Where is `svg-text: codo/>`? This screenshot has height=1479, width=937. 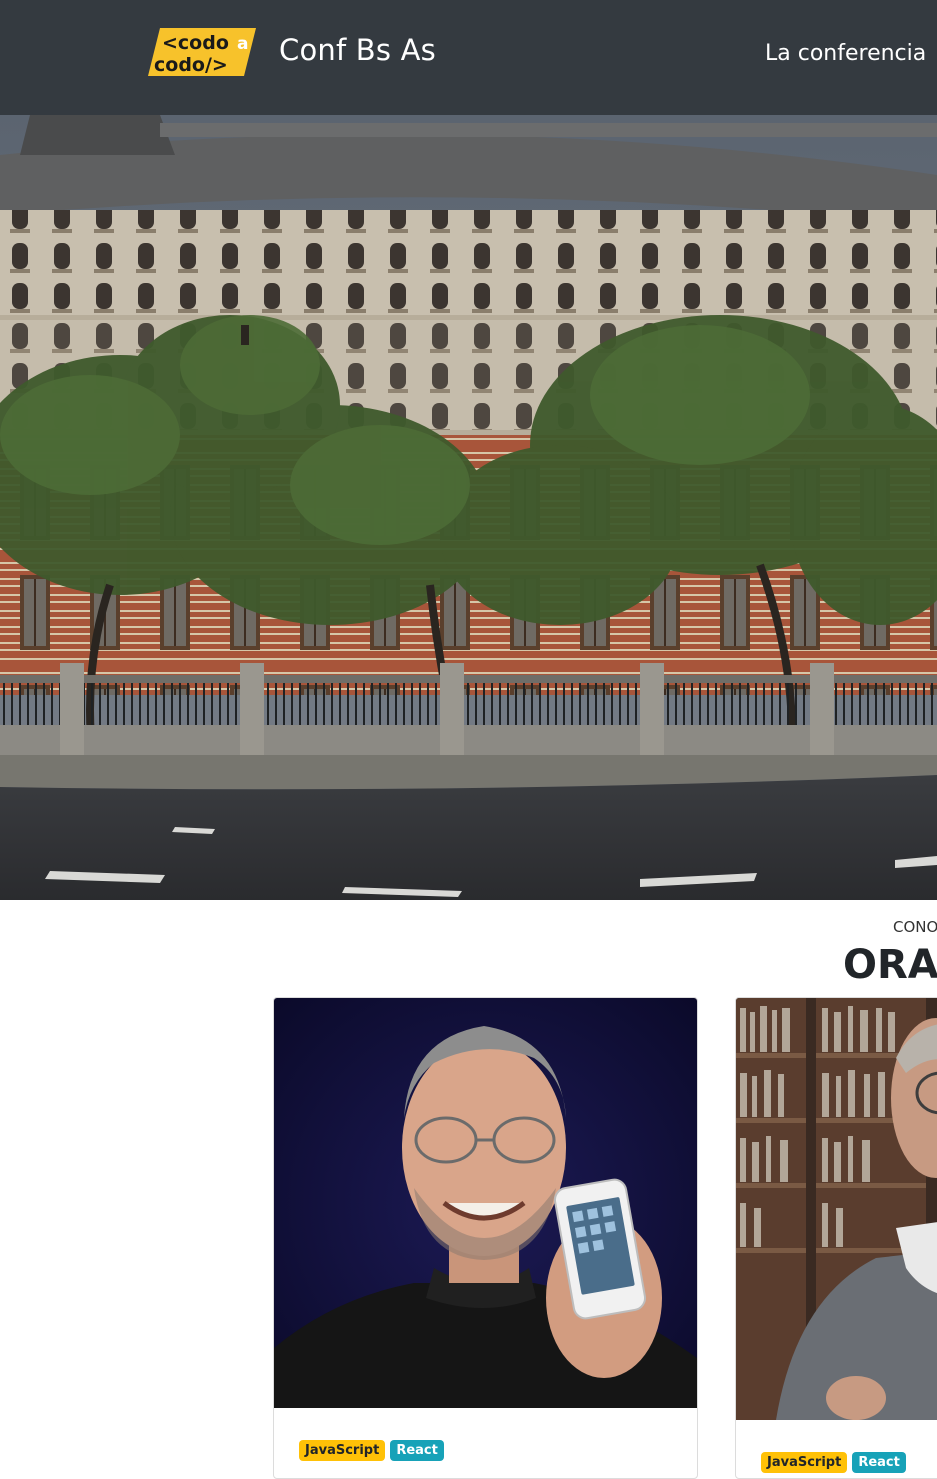 svg-text: codo/> is located at coordinates (191, 65).